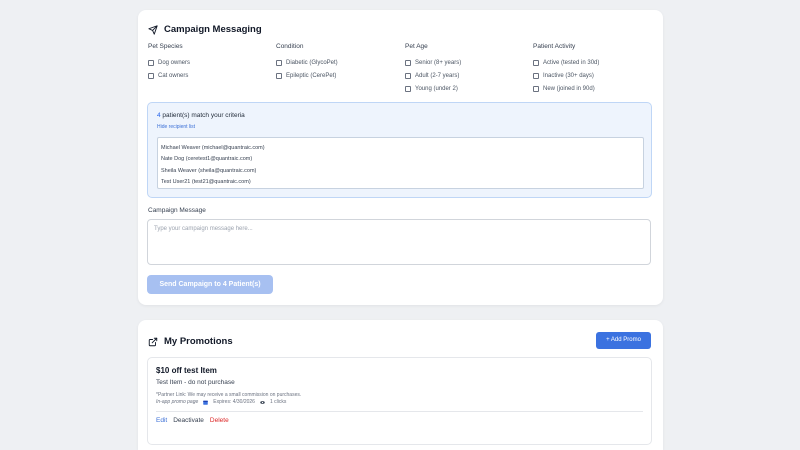  I want to click on filter-pet-species: Pet Species Dog owners Cat owners, so click(169, 62).